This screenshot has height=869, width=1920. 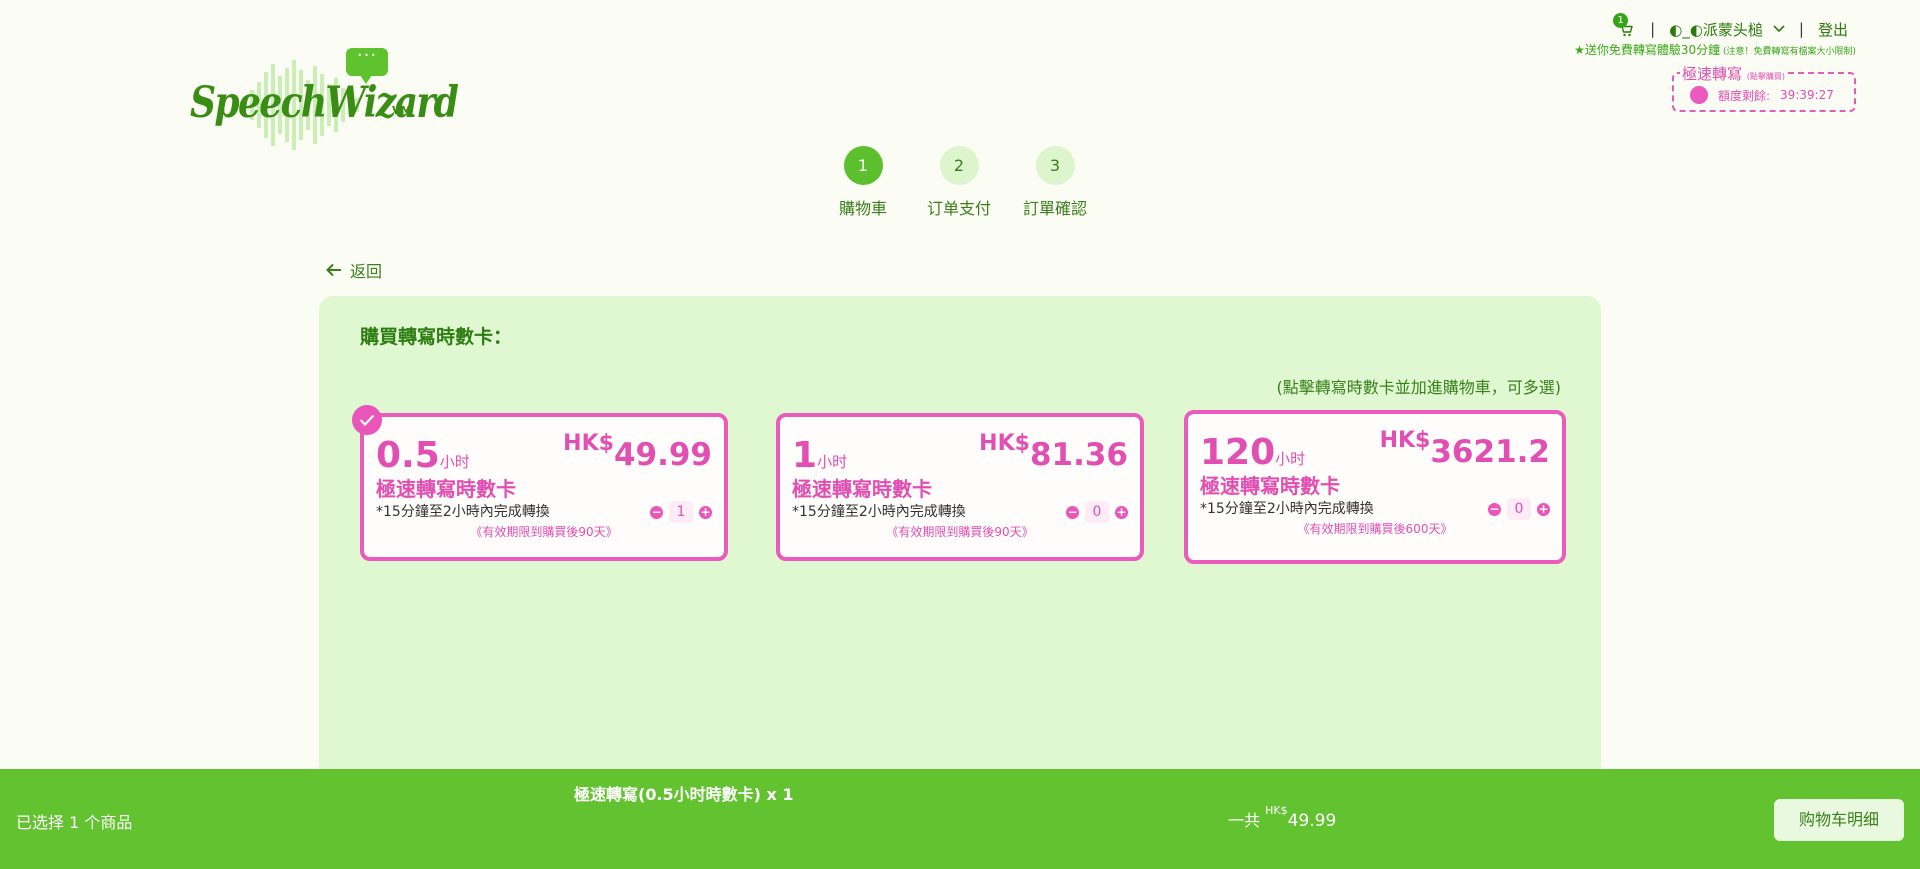 What do you see at coordinates (1312, 821) in the screenshot?
I see `total-amount: 49.99` at bounding box center [1312, 821].